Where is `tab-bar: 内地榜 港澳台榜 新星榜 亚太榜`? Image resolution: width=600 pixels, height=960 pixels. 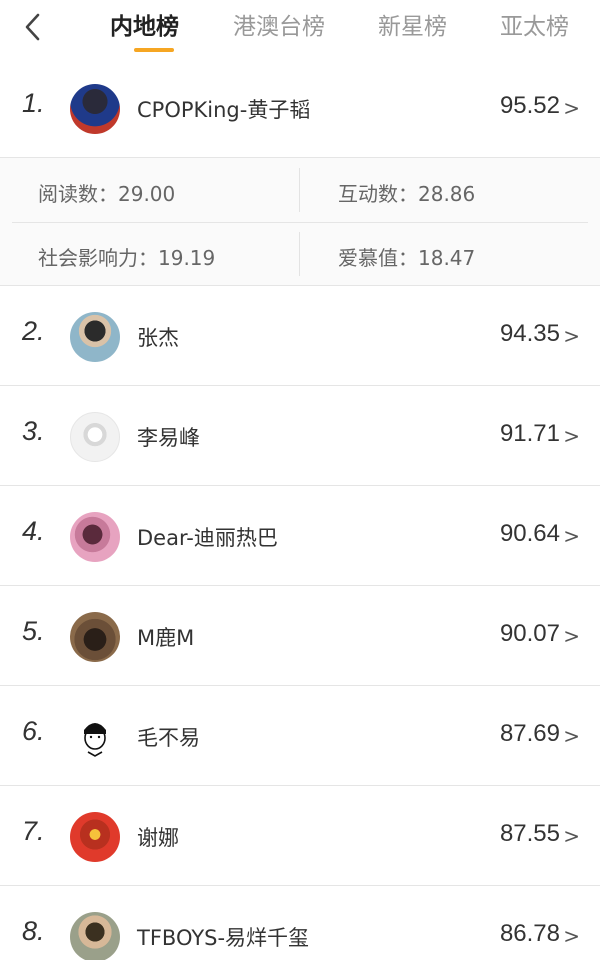
tab-bar: 内地榜 港澳台榜 新星榜 亚太榜 is located at coordinates (345, 30).